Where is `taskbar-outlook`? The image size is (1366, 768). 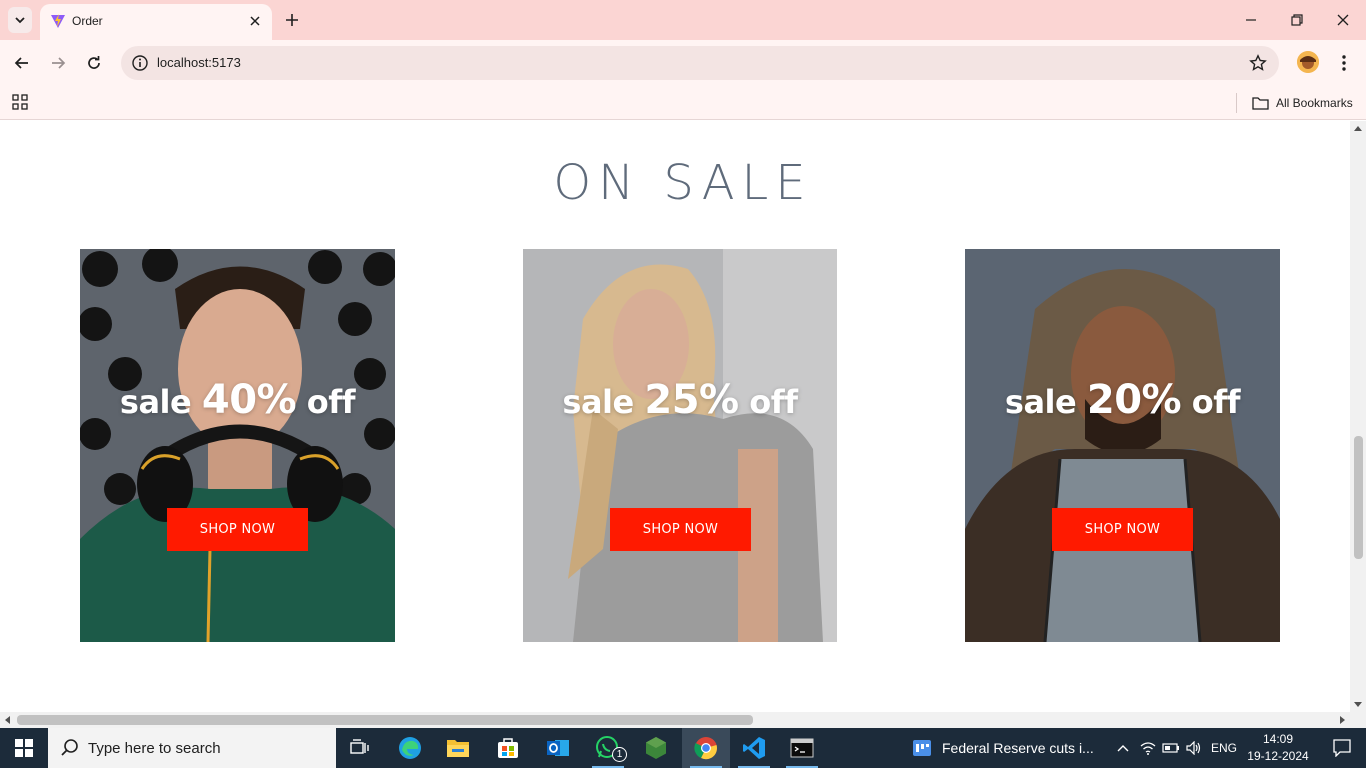
taskbar-outlook is located at coordinates (558, 748).